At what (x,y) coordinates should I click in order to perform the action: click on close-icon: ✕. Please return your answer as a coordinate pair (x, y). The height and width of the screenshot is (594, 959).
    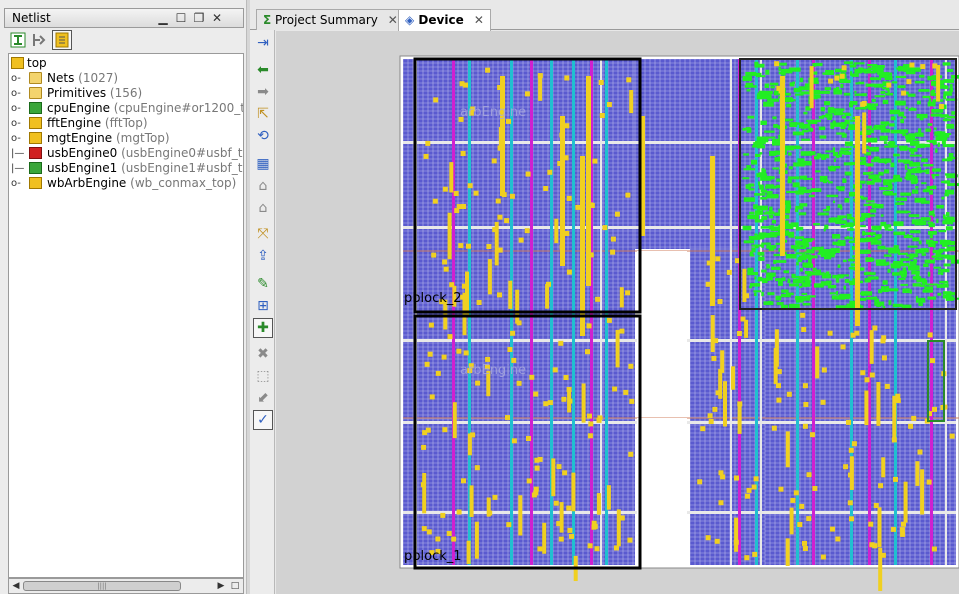
    Looking at the image, I should click on (217, 18).